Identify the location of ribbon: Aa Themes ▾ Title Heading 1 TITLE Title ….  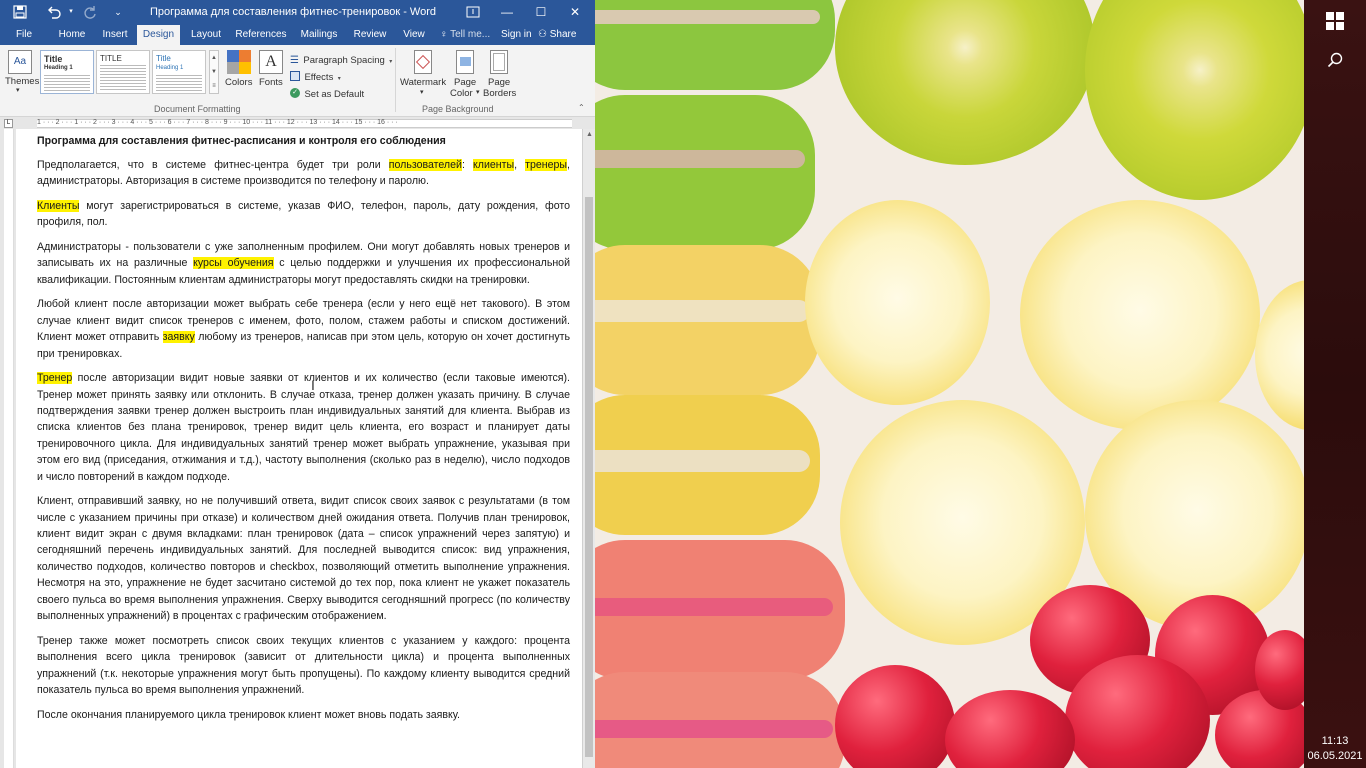
(297, 81).